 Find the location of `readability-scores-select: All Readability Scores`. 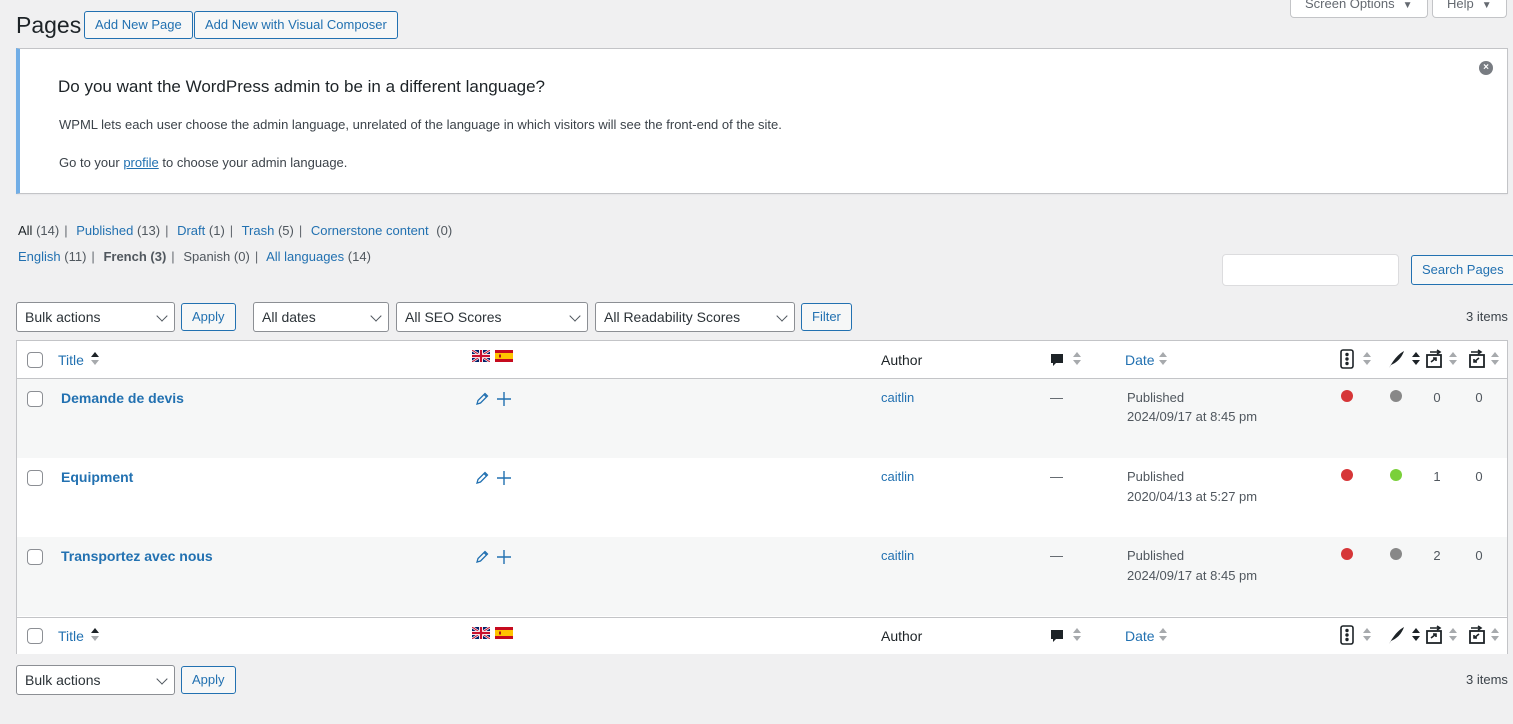

readability-scores-select: All Readability Scores is located at coordinates (695, 317).